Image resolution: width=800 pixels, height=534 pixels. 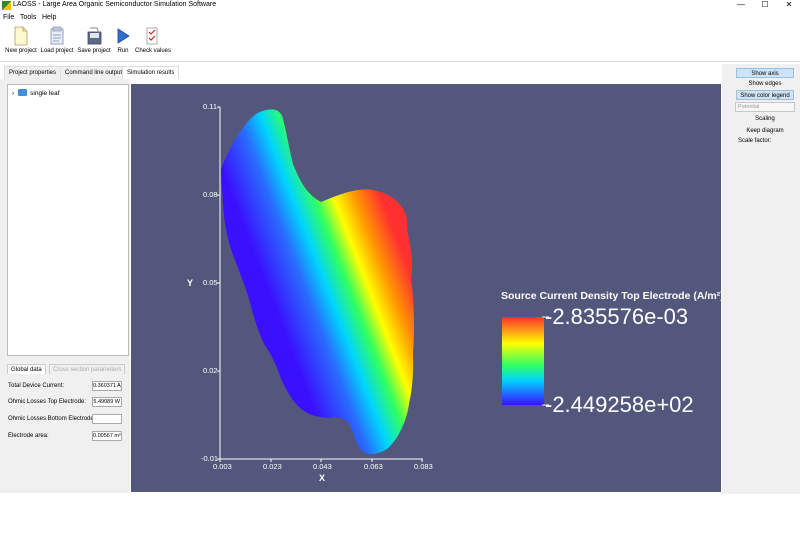 I want to click on total-device-current-field: 0.360371 A, so click(x=107, y=386).